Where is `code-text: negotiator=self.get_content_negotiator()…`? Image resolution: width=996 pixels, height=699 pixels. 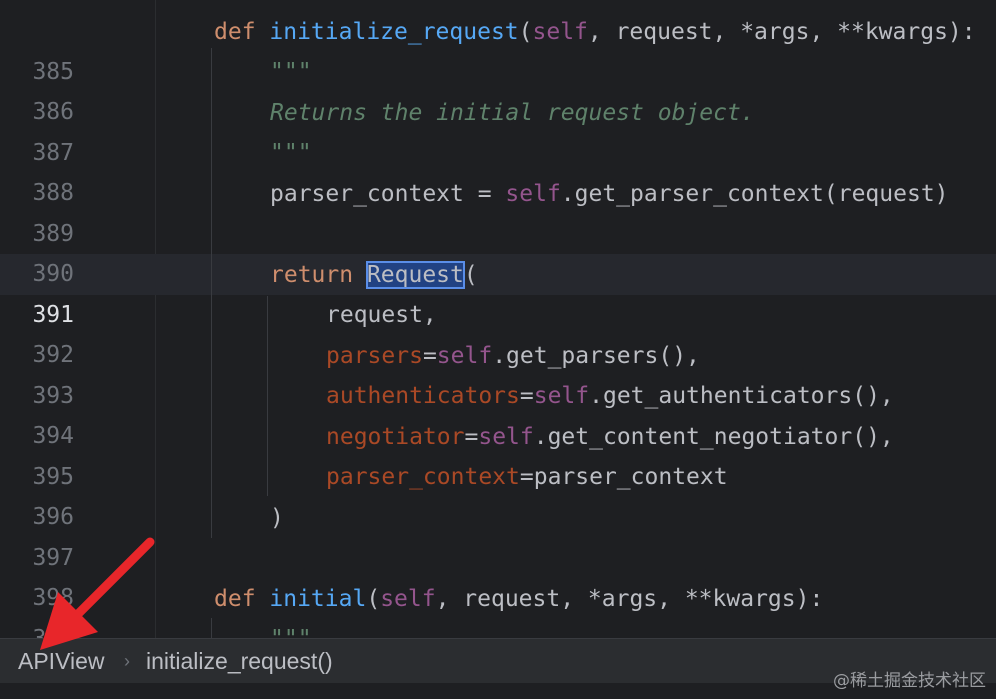 code-text: negotiator=self.get_content_negotiator()… is located at coordinates (610, 437).